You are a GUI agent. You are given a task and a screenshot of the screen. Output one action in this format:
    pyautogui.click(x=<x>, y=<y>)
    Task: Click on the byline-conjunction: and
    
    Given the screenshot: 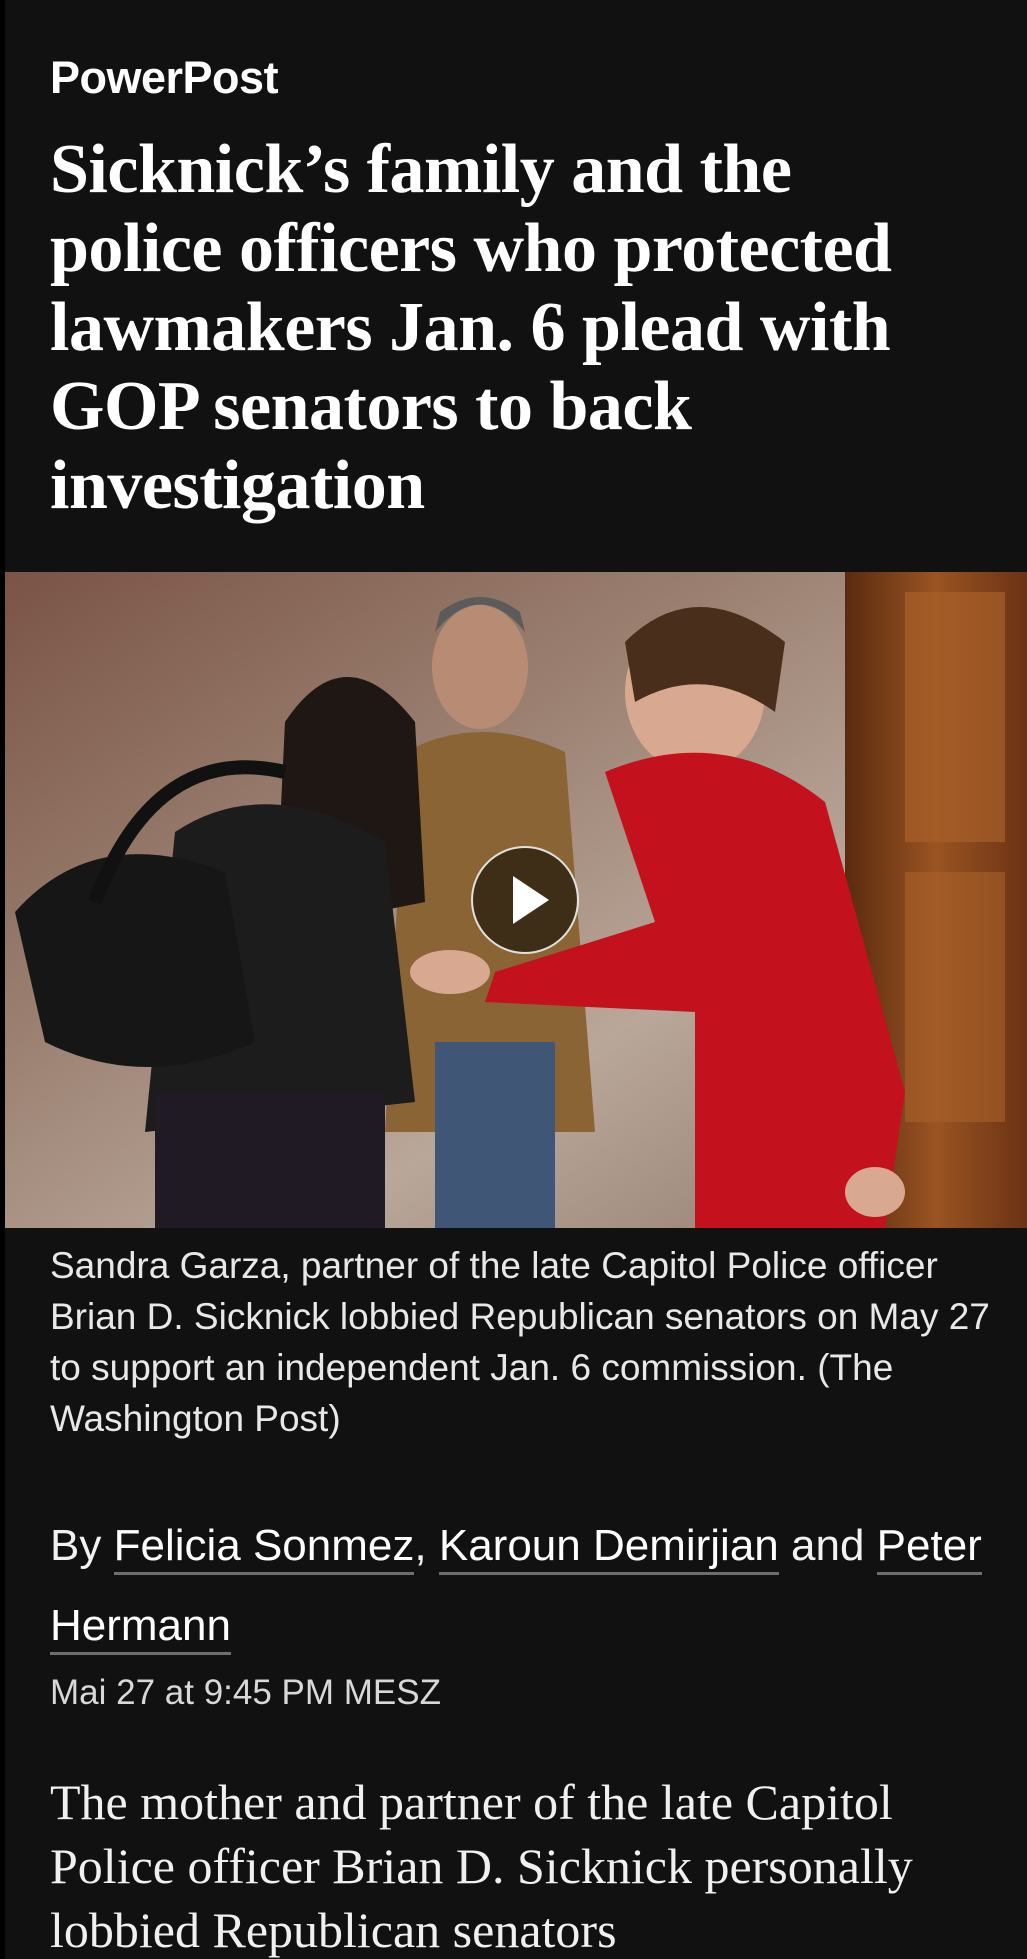 What is the action you would take?
    pyautogui.click(x=828, y=1545)
    